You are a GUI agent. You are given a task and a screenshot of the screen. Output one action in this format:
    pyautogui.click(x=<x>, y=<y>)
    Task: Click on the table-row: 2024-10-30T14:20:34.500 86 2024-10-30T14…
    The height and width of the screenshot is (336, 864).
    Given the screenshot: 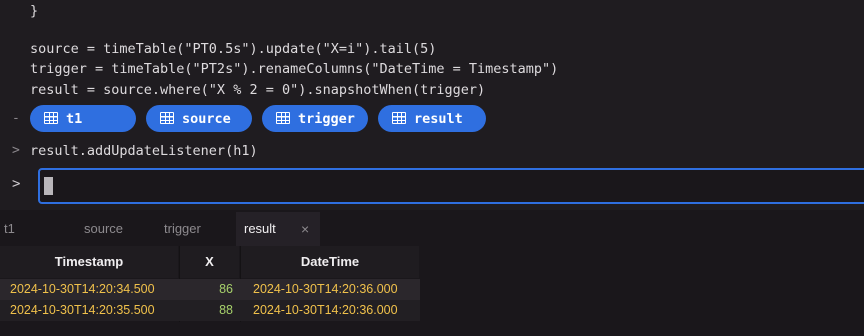 What is the action you would take?
    pyautogui.click(x=210, y=289)
    